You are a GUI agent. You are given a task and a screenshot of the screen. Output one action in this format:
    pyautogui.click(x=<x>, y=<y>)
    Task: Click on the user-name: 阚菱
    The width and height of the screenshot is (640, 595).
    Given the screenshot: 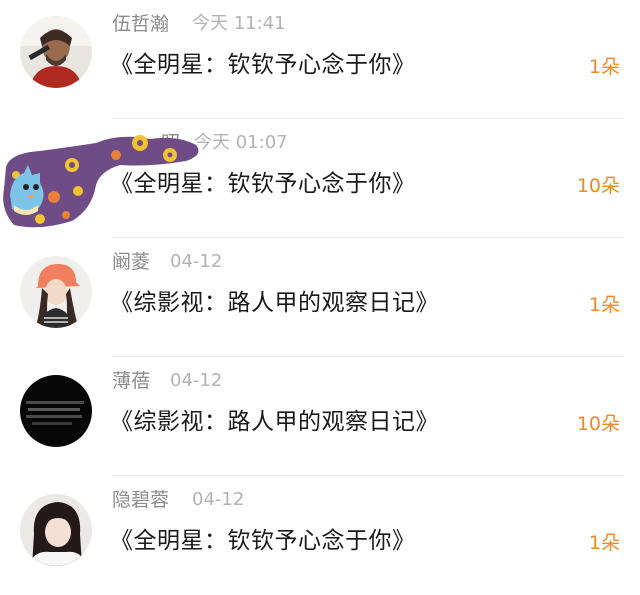 What is the action you would take?
    pyautogui.click(x=131, y=262)
    